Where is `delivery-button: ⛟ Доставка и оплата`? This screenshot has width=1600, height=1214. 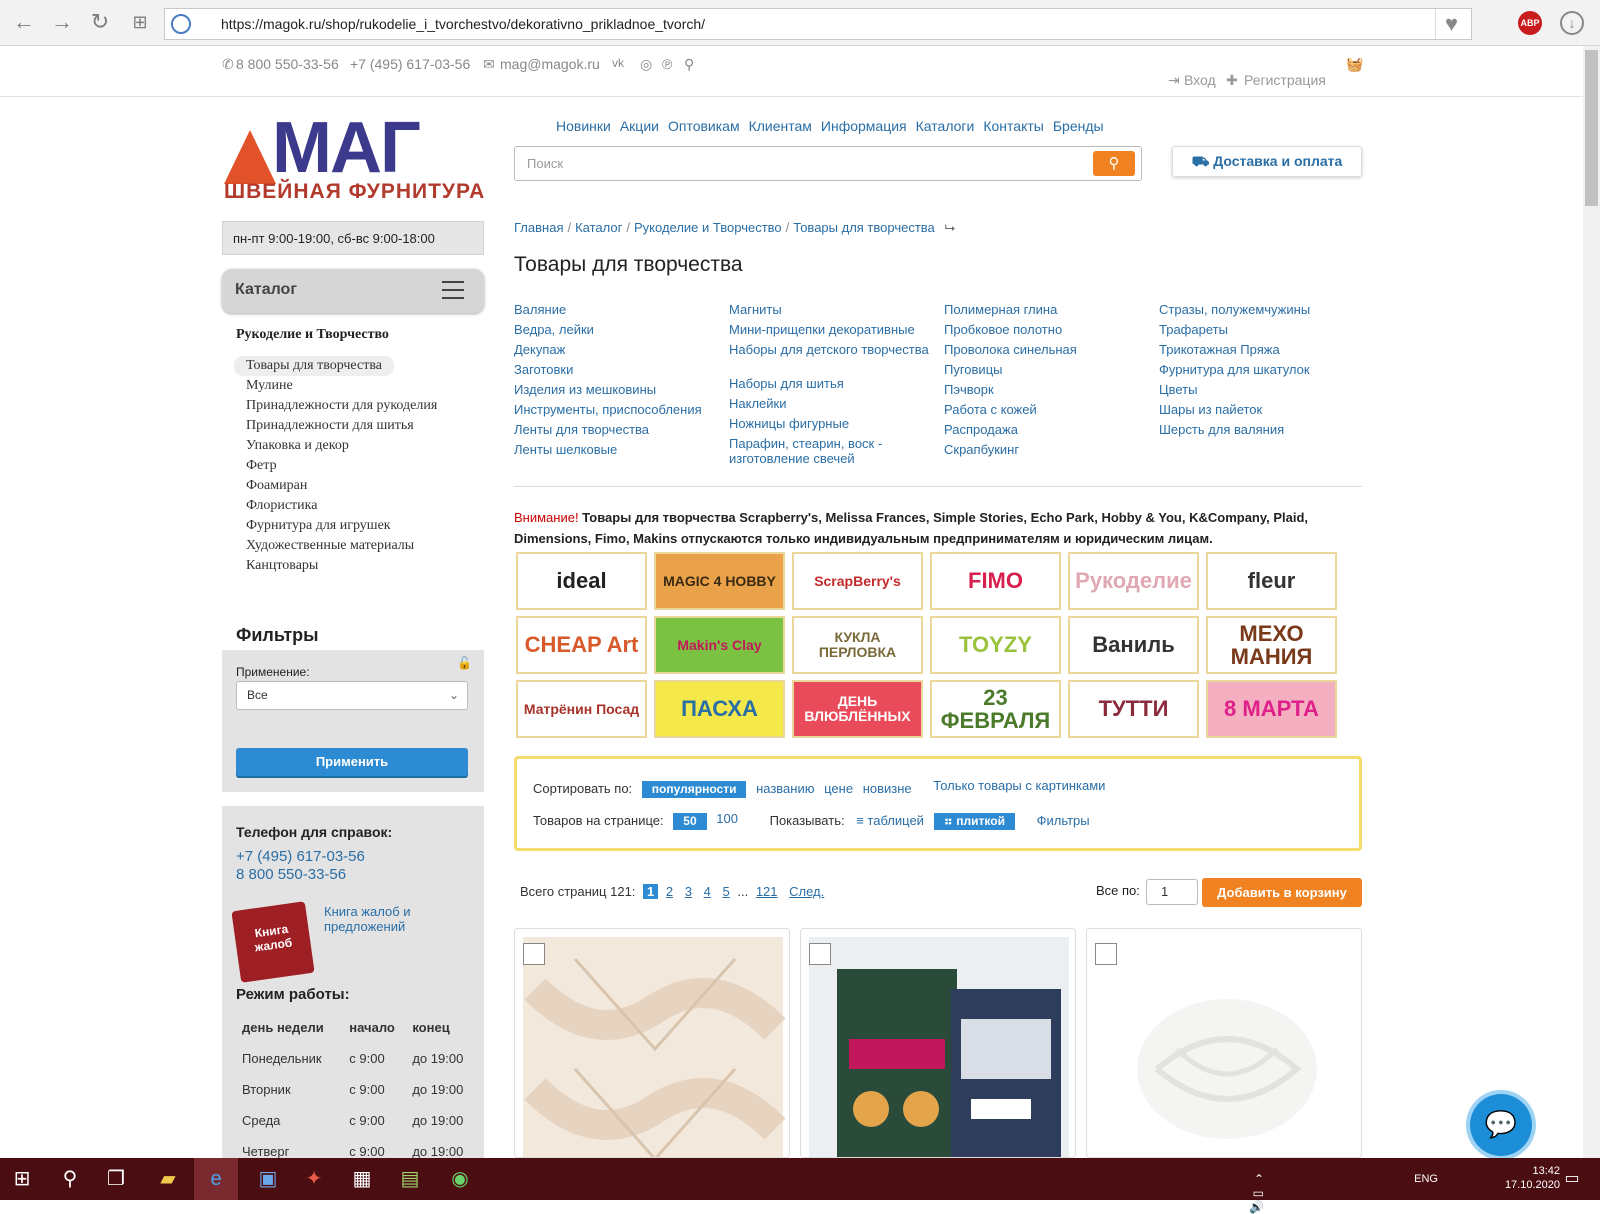
delivery-button: ⛟ Доставка и оплата is located at coordinates (1267, 161).